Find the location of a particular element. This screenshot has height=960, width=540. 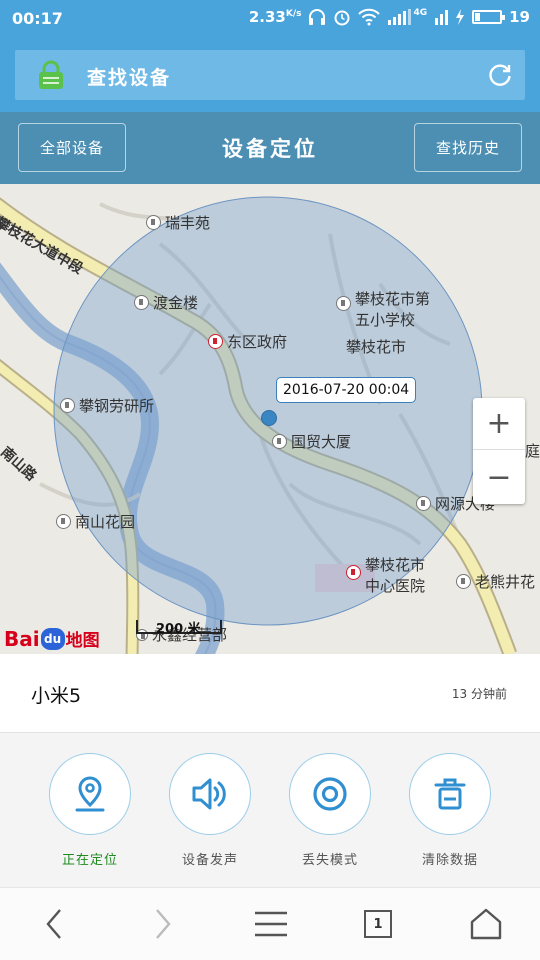

trash-icon is located at coordinates (450, 794).